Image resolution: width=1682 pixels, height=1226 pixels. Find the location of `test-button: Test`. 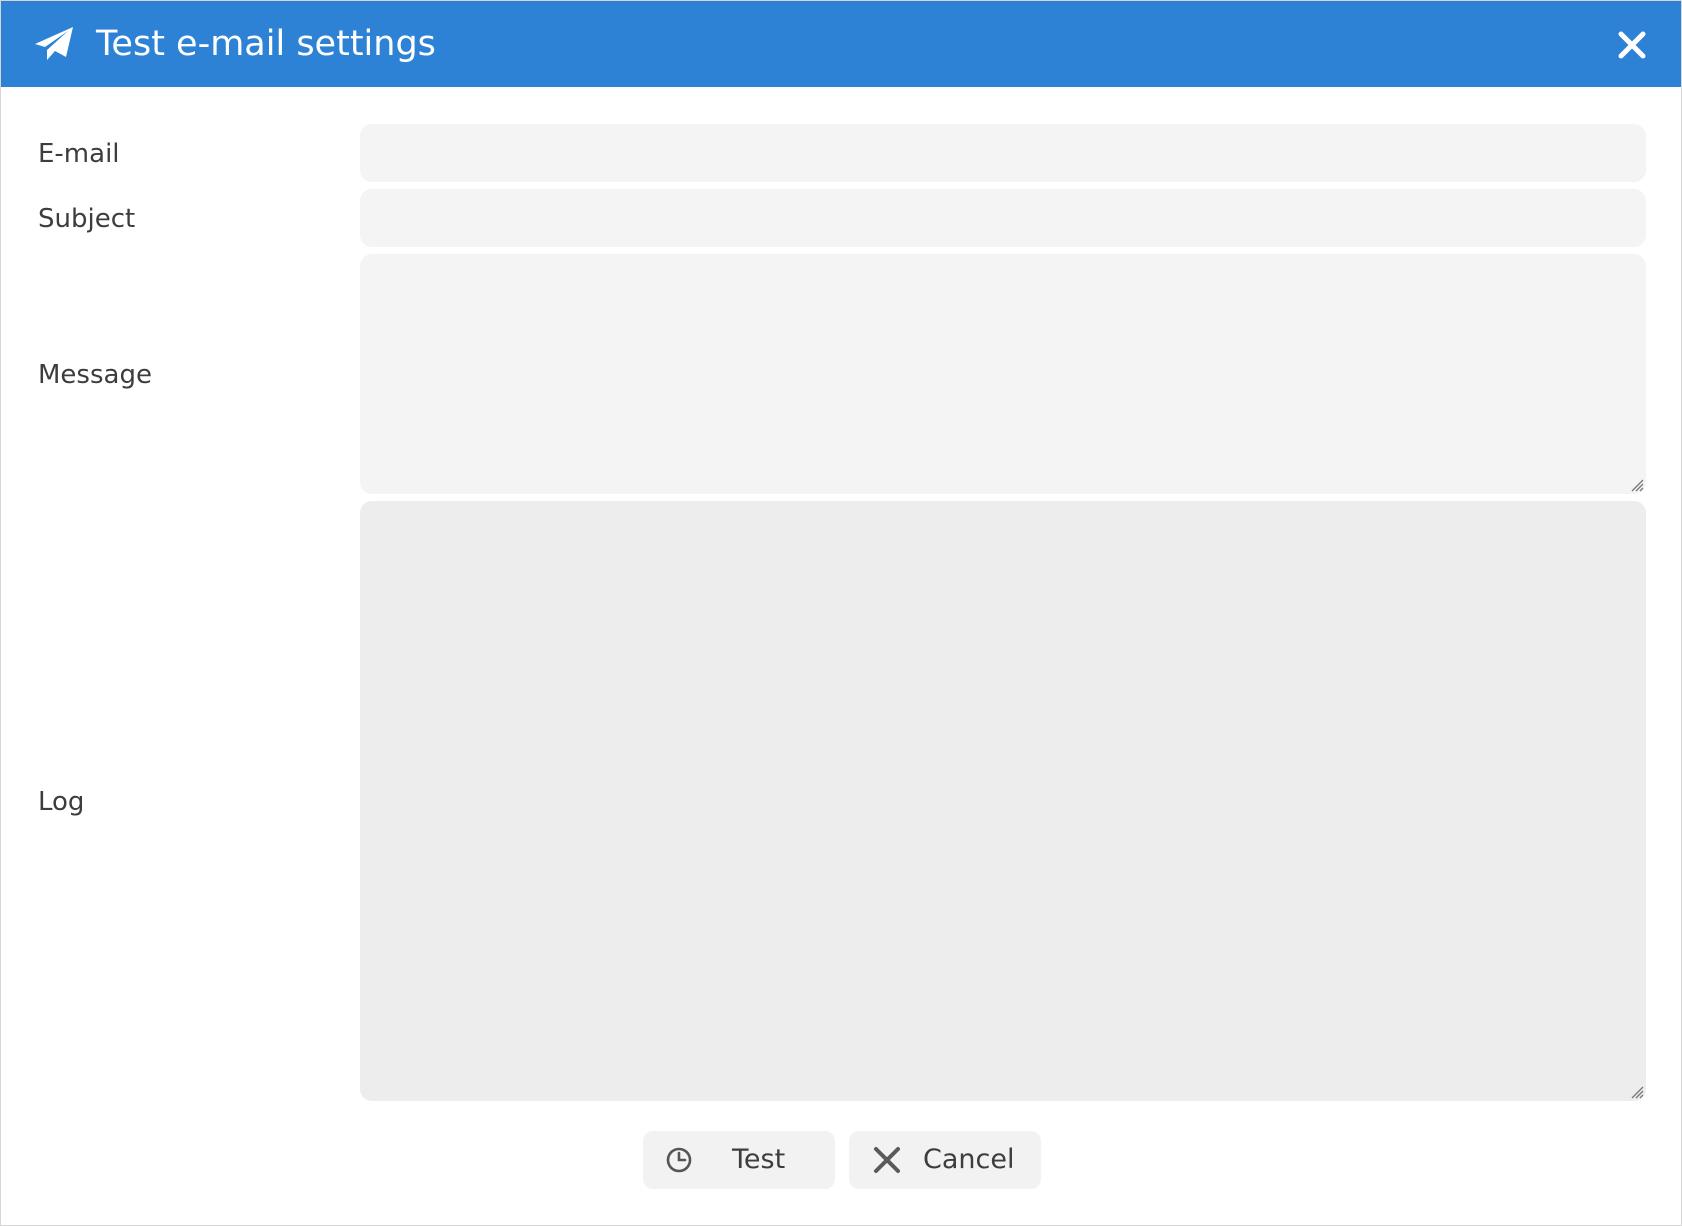

test-button: Test is located at coordinates (739, 1160).